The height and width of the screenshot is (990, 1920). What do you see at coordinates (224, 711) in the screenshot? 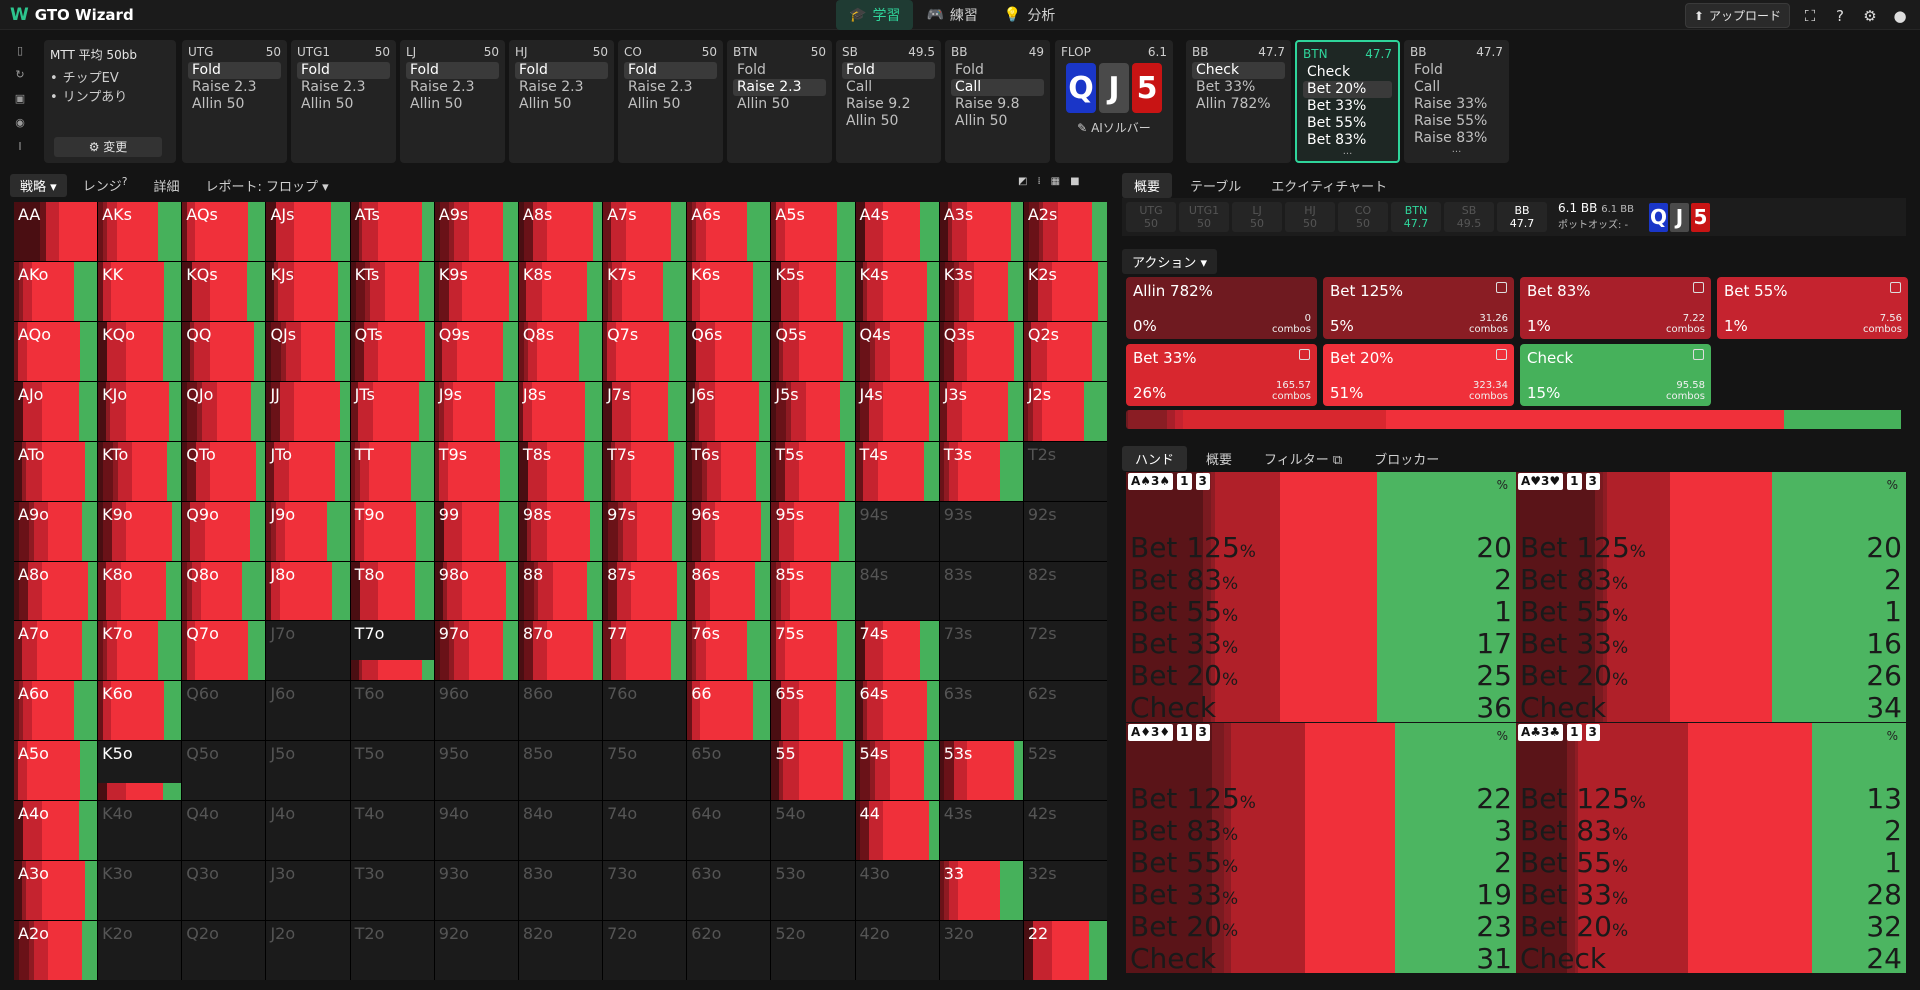
I see `range-cell: Q6o` at bounding box center [224, 711].